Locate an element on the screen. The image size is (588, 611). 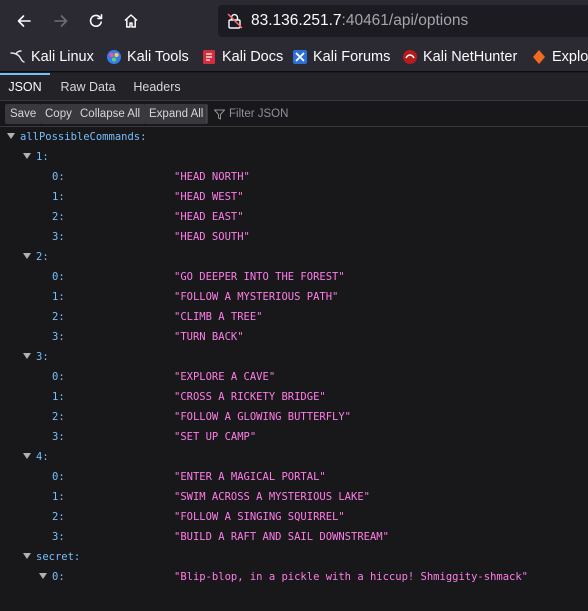
json-string-value: "GO DEEPER INTO THE FOREST" is located at coordinates (259, 277).